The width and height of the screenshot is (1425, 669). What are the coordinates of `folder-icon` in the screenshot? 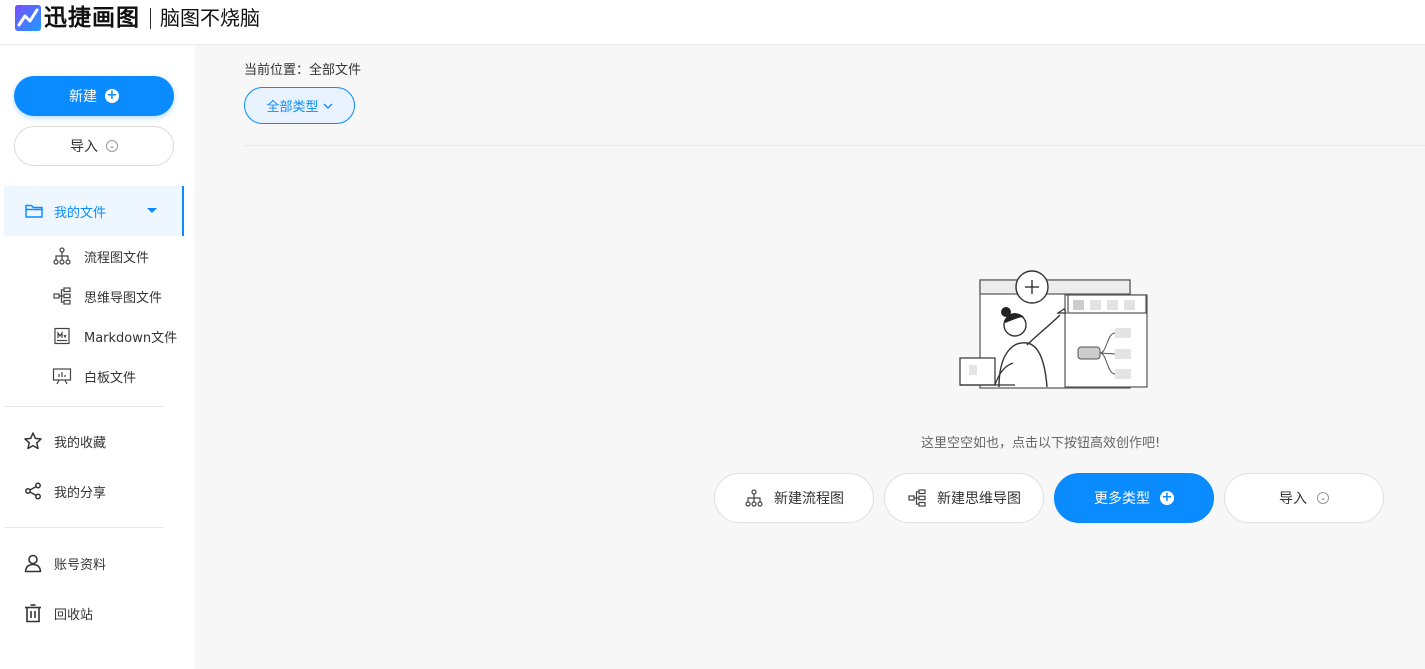 It's located at (34, 211).